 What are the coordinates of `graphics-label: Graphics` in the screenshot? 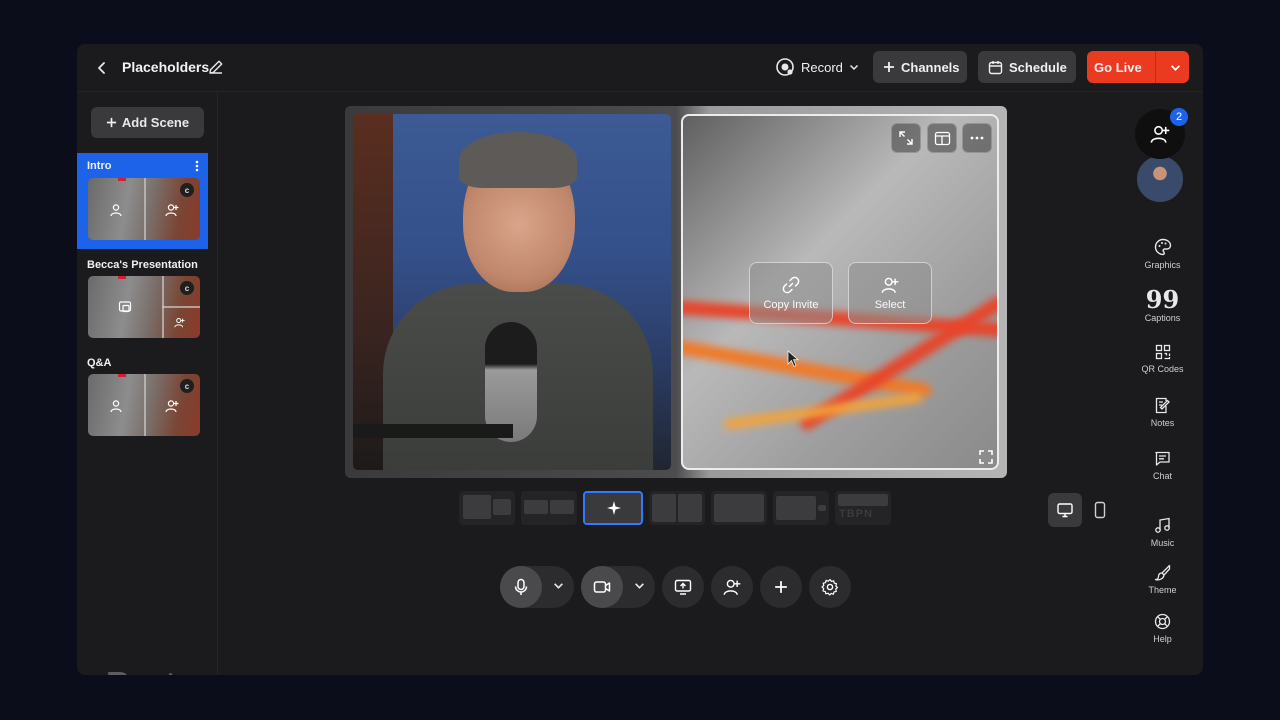 It's located at (1162, 265).